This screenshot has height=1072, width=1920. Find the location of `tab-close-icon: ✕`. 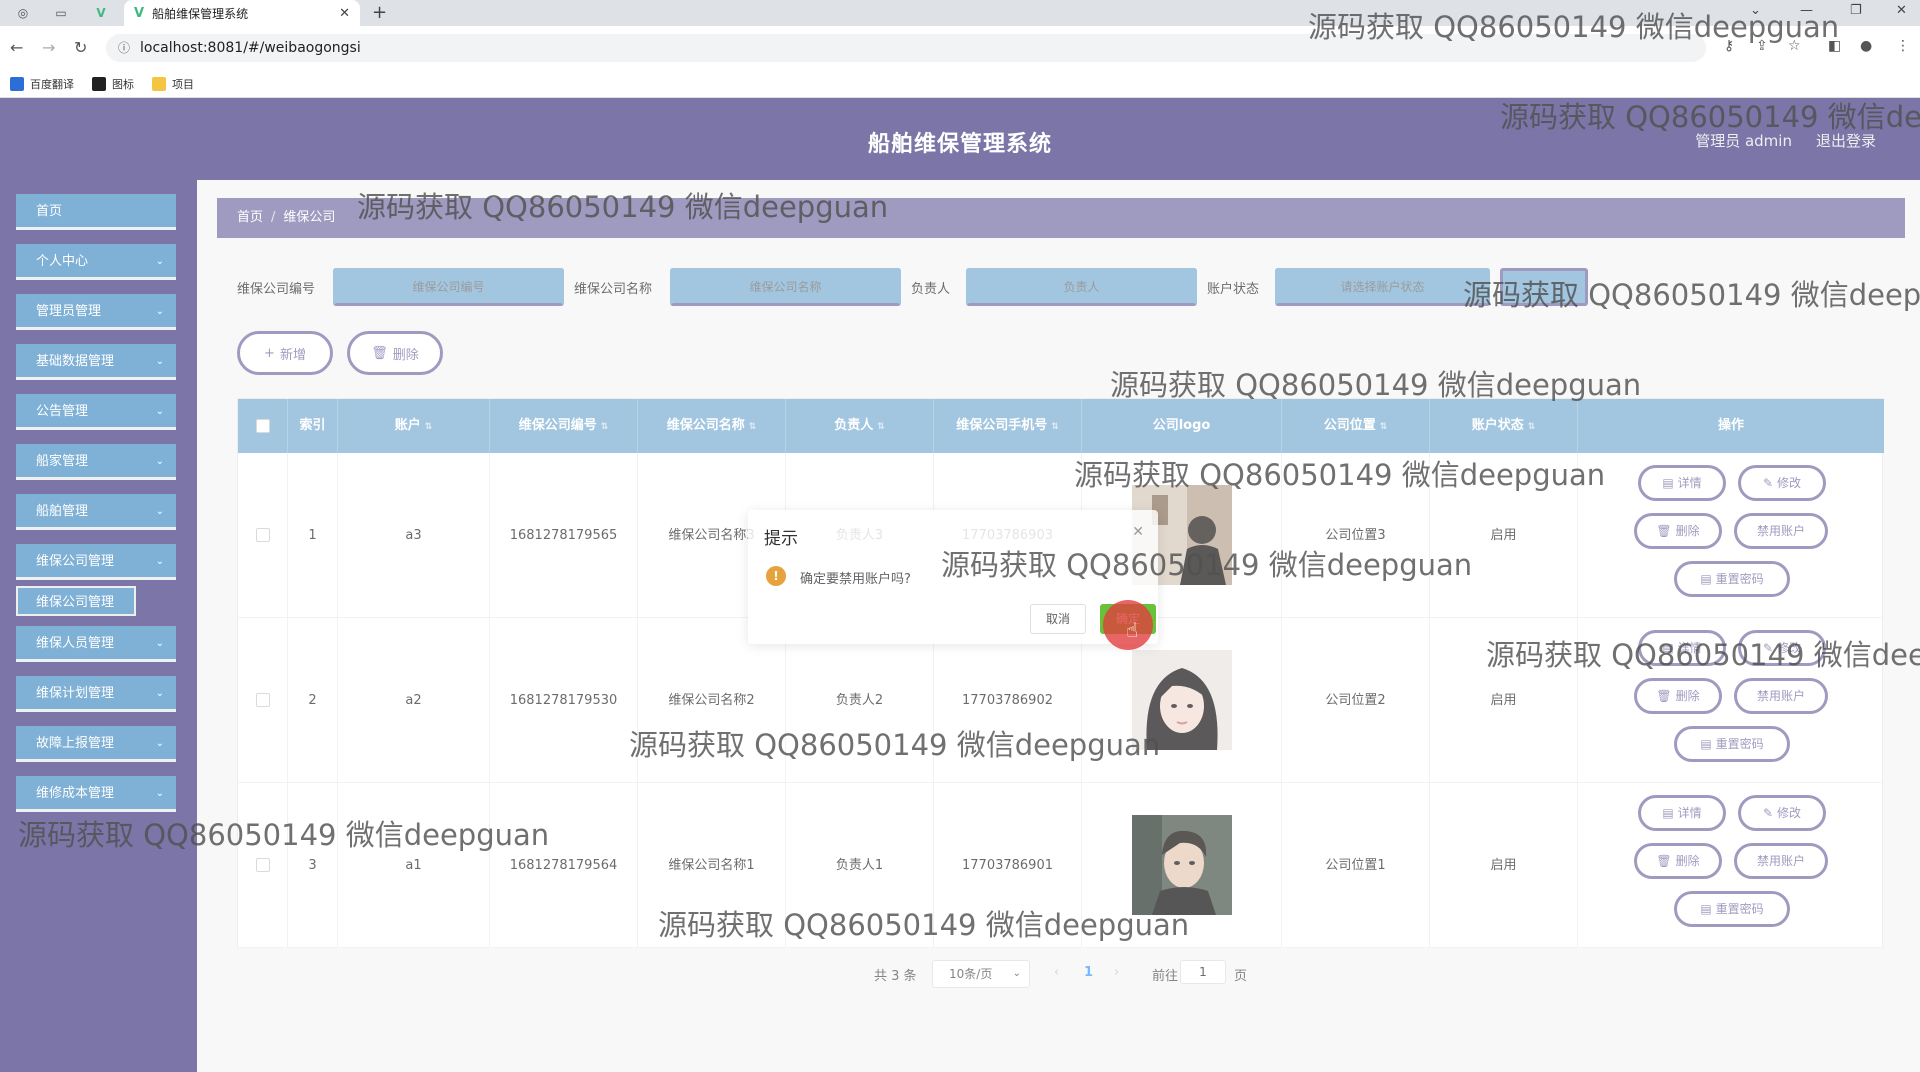

tab-close-icon: ✕ is located at coordinates (344, 13).